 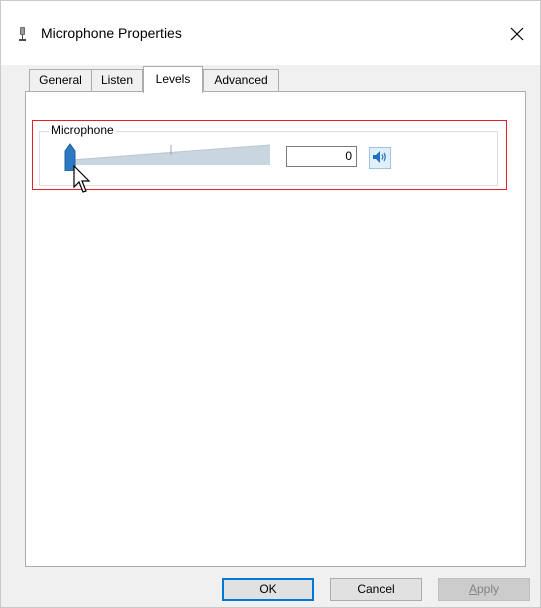 I want to click on tab-general: General, so click(x=60, y=80).